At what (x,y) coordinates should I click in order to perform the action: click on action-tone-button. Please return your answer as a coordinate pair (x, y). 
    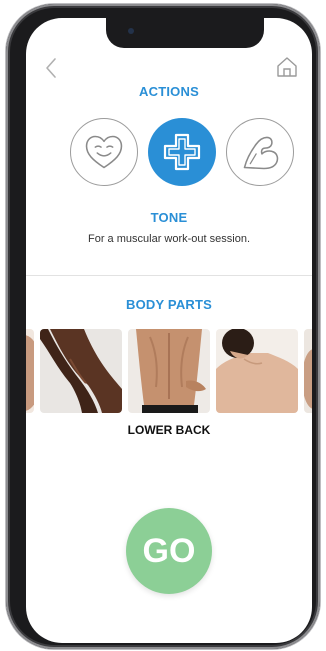
    Looking at the image, I should click on (260, 152).